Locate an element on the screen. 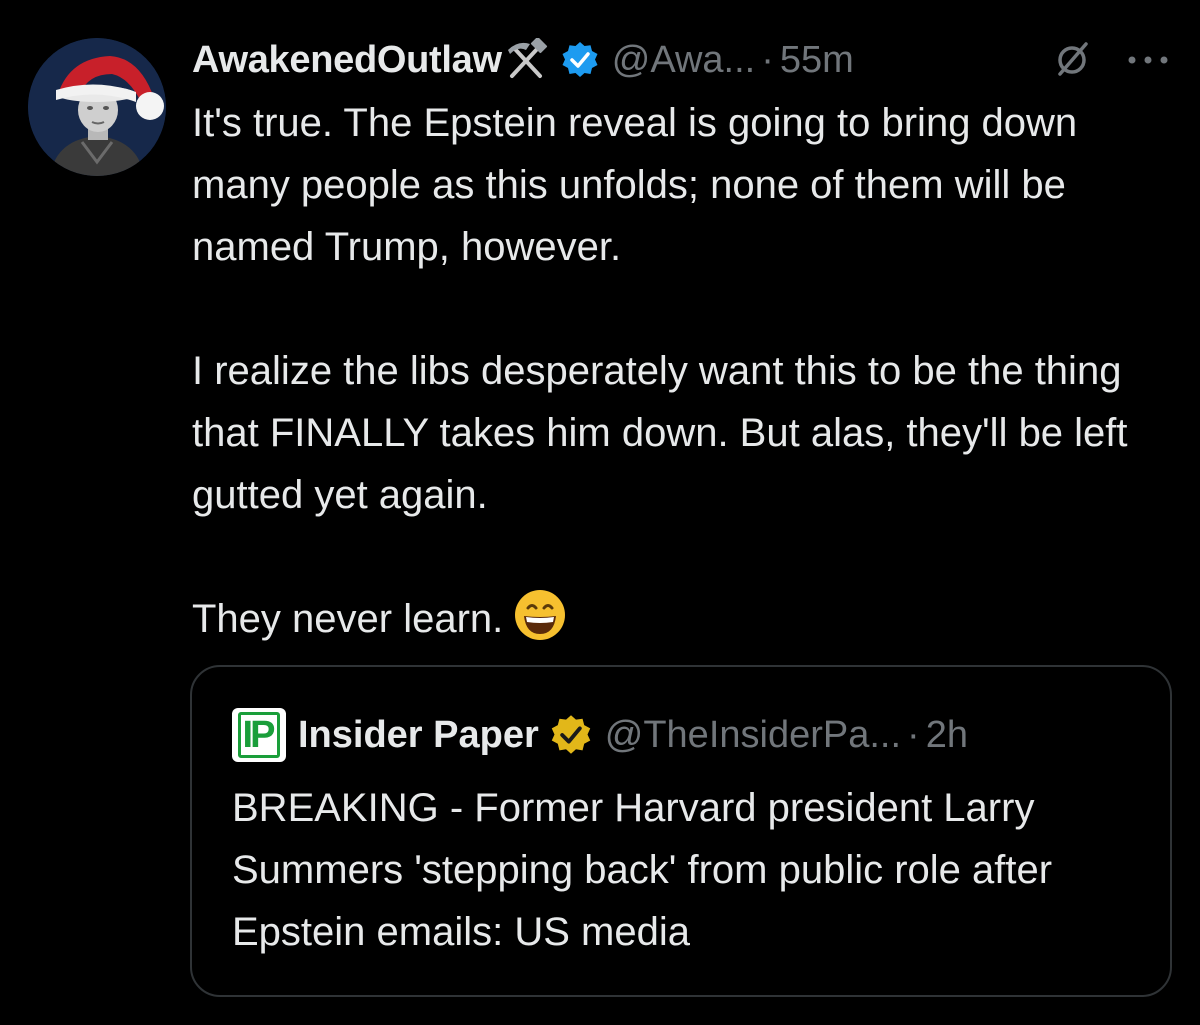 The height and width of the screenshot is (1025, 1200). logo-text: IP is located at coordinates (259, 735).